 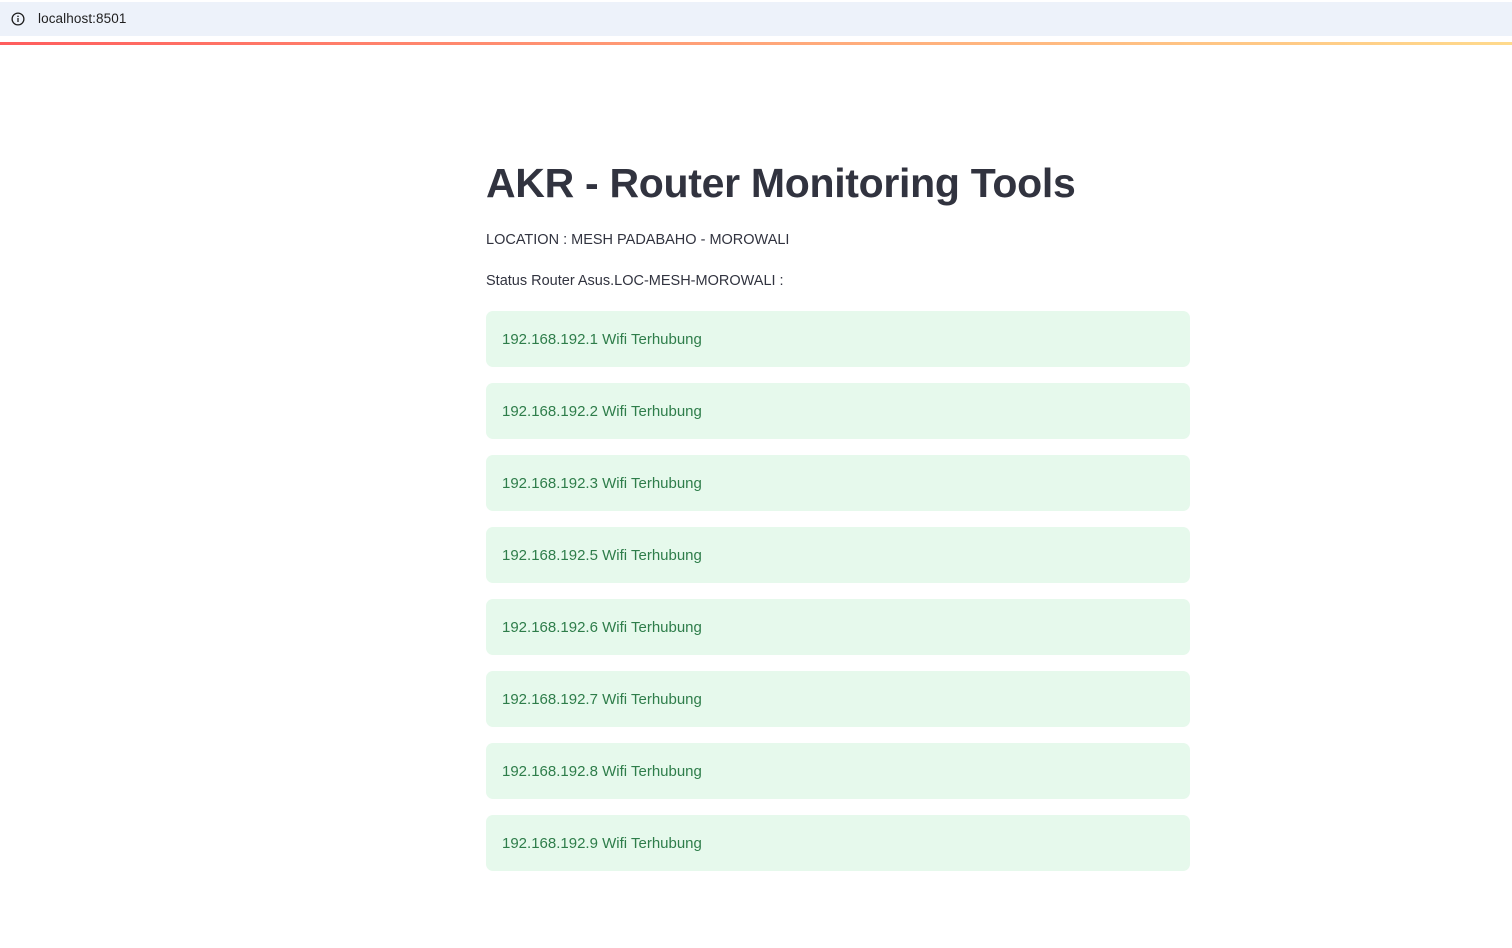 I want to click on status-text: 192.168.192.6 Wifi Terhubung, so click(x=602, y=627).